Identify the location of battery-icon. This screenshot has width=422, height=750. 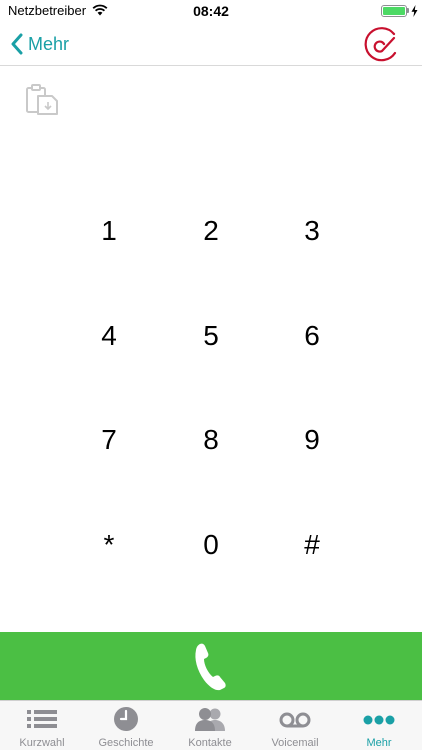
(394, 11).